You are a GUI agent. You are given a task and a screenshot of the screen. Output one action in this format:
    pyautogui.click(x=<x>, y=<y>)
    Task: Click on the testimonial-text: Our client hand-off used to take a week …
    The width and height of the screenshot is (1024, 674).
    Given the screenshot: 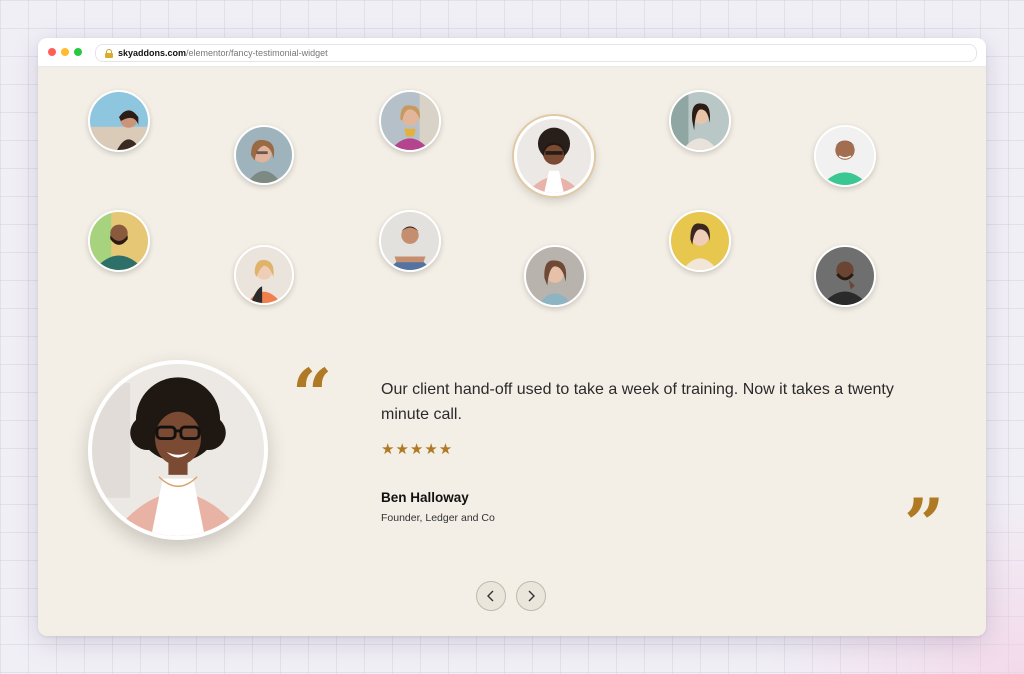 What is the action you would take?
    pyautogui.click(x=637, y=402)
    